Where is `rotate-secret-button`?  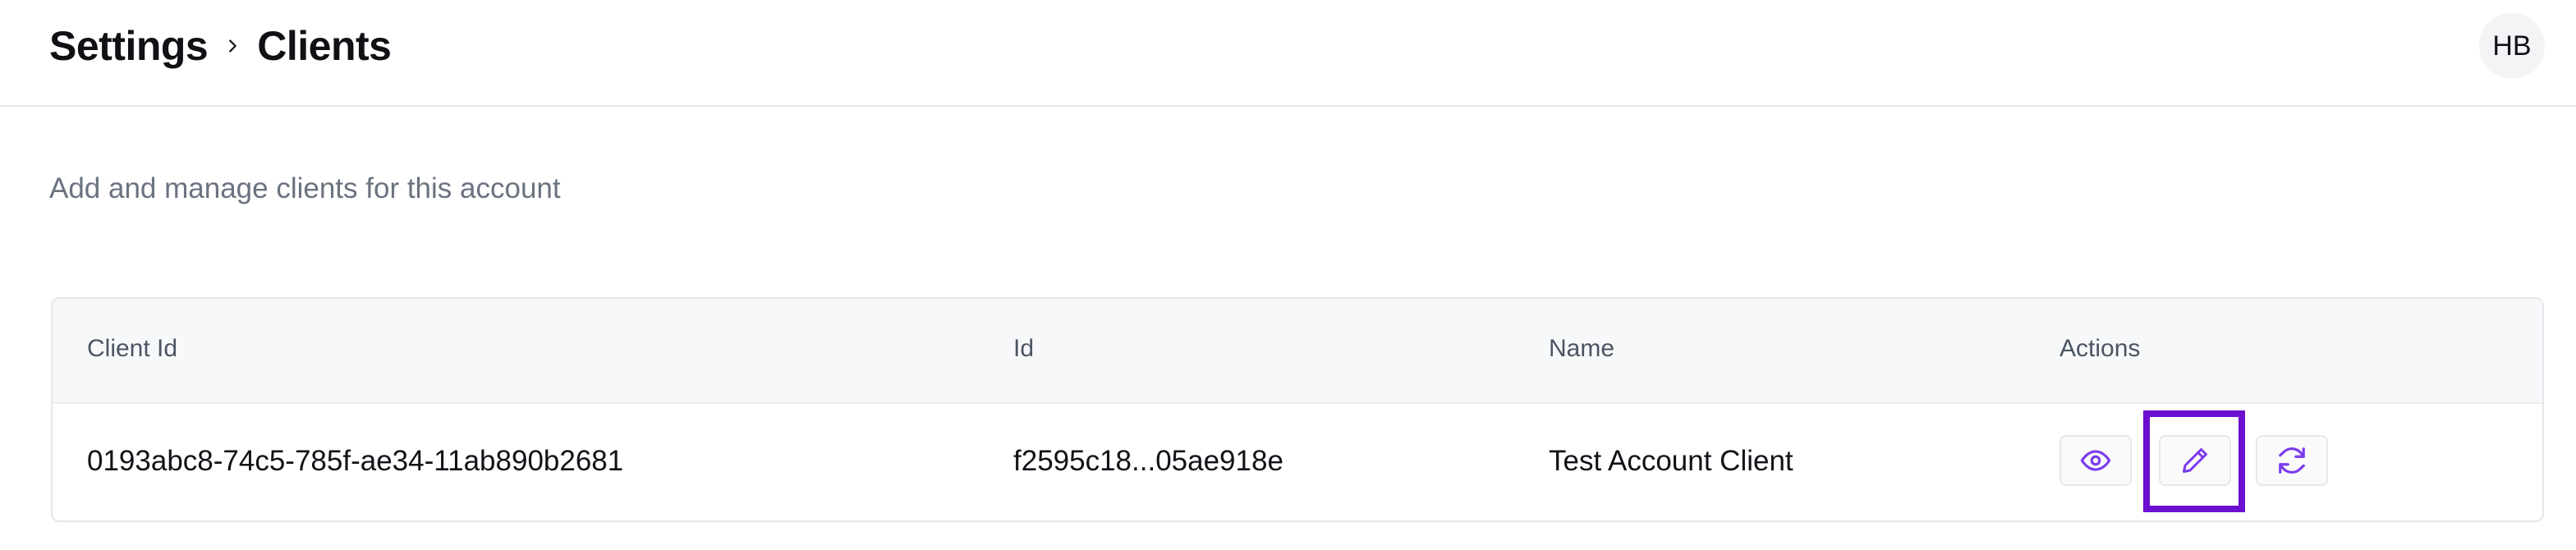
rotate-secret-button is located at coordinates (2292, 461).